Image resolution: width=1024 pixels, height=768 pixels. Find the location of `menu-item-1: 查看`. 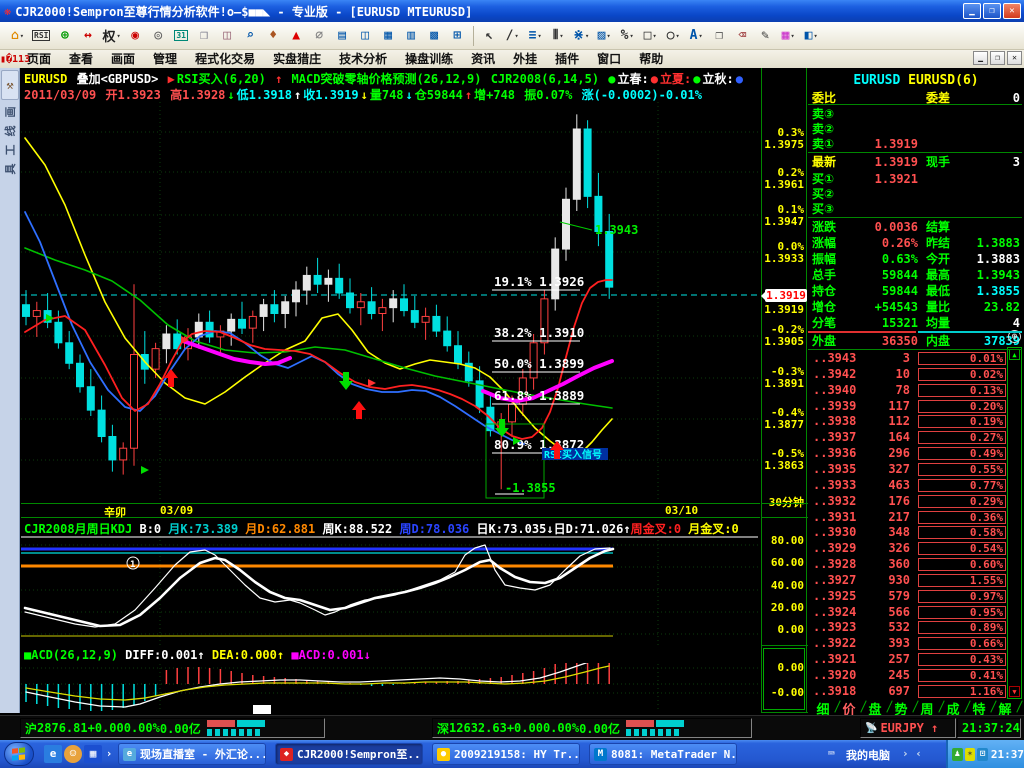

menu-item-1: 查看 is located at coordinates (81, 59).